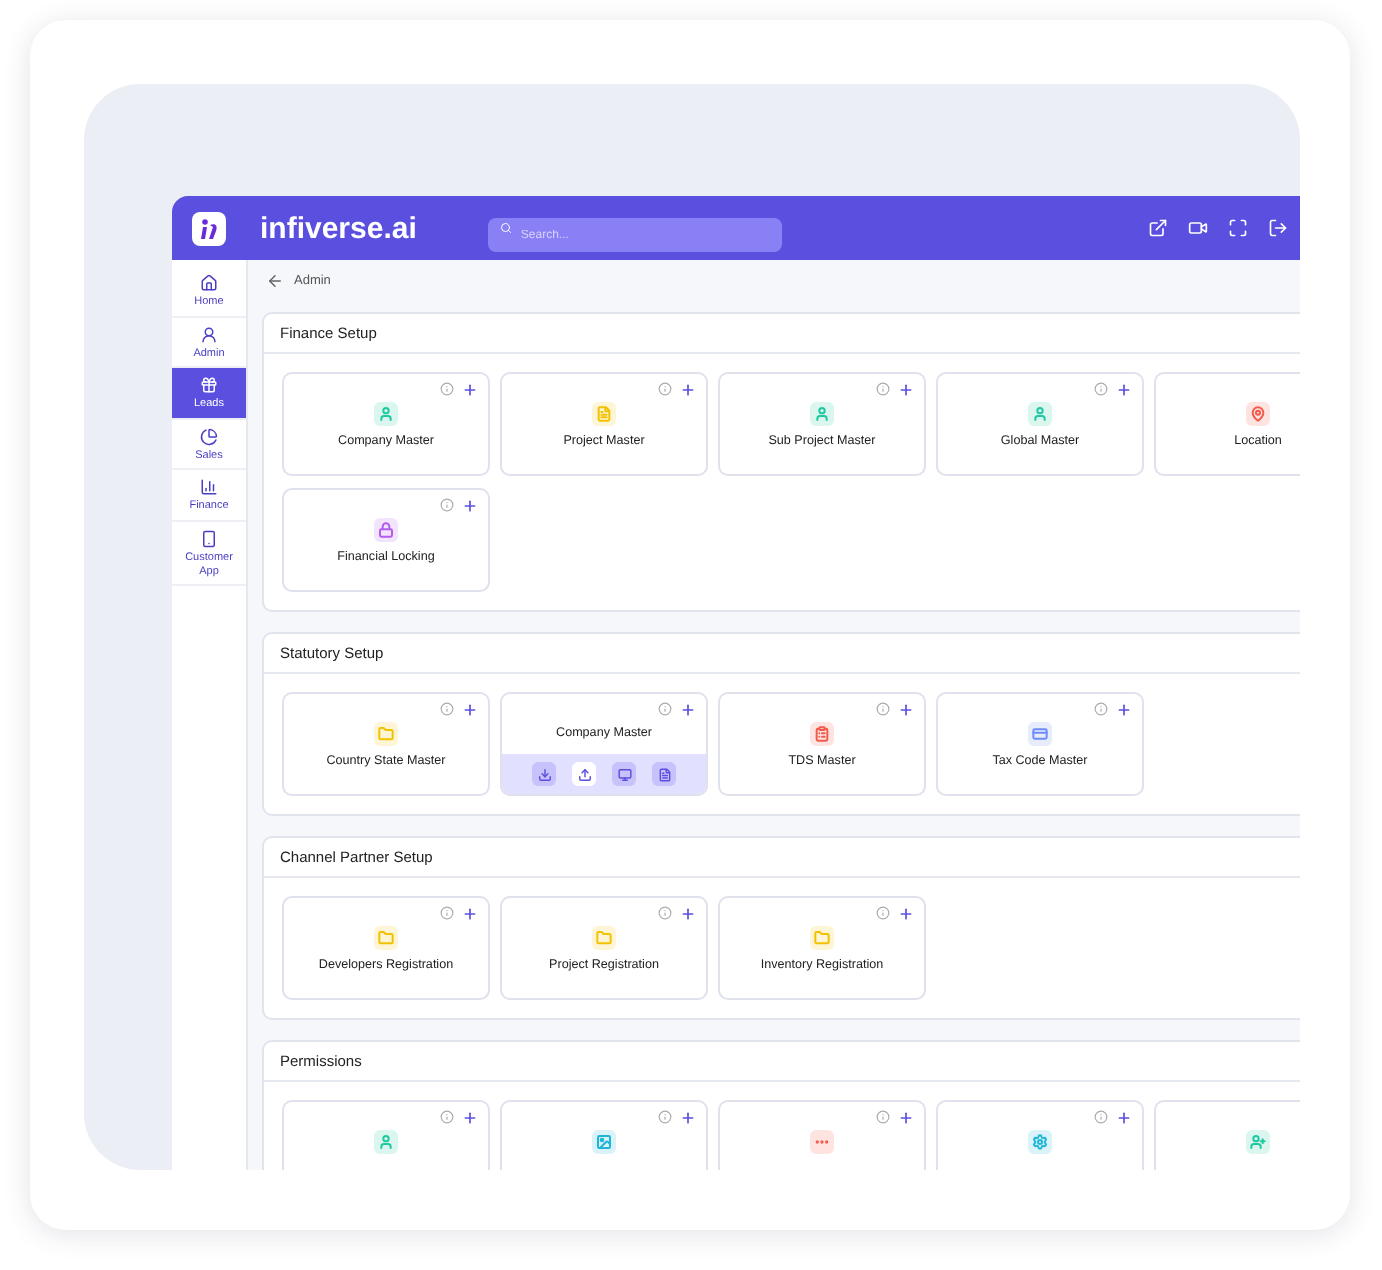  Describe the element at coordinates (1198, 228) in the screenshot. I see `video-icon` at that location.